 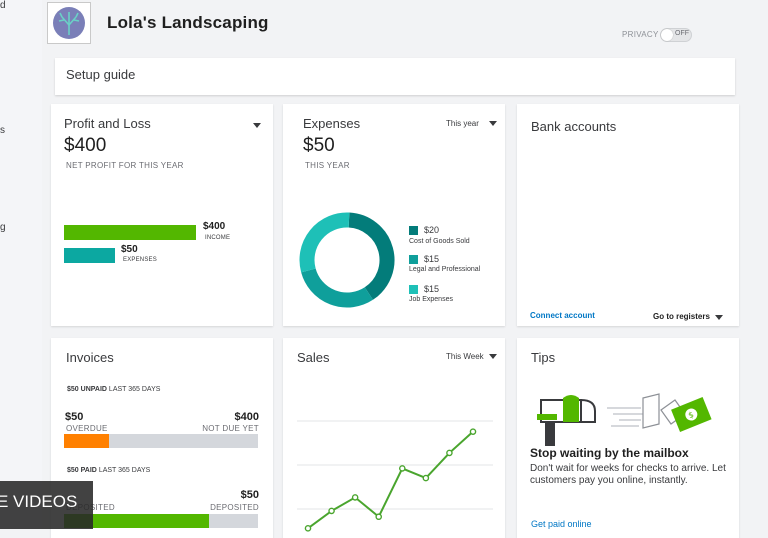 What do you see at coordinates (640, 34) in the screenshot?
I see `privacy-label: PRIVACY` at bounding box center [640, 34].